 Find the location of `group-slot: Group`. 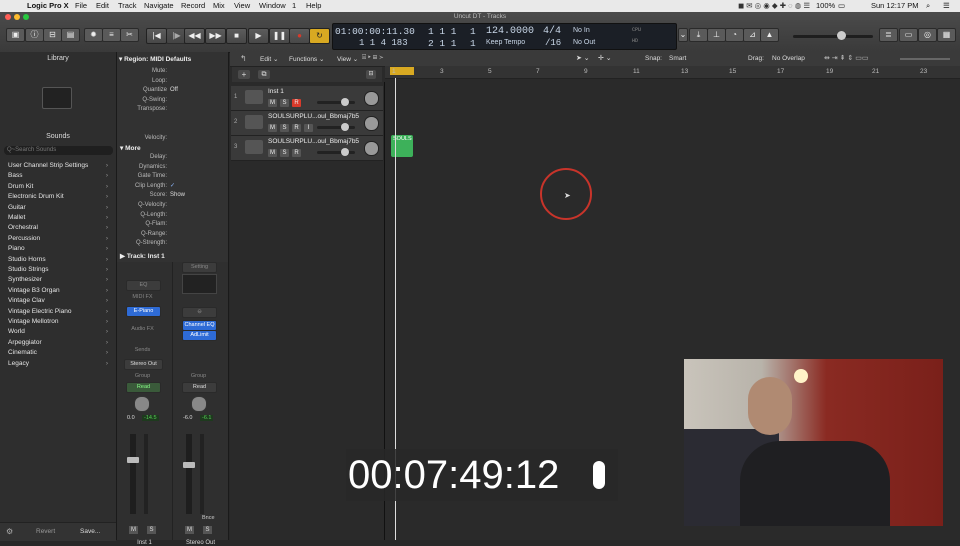

group-slot: Group is located at coordinates (142, 376).